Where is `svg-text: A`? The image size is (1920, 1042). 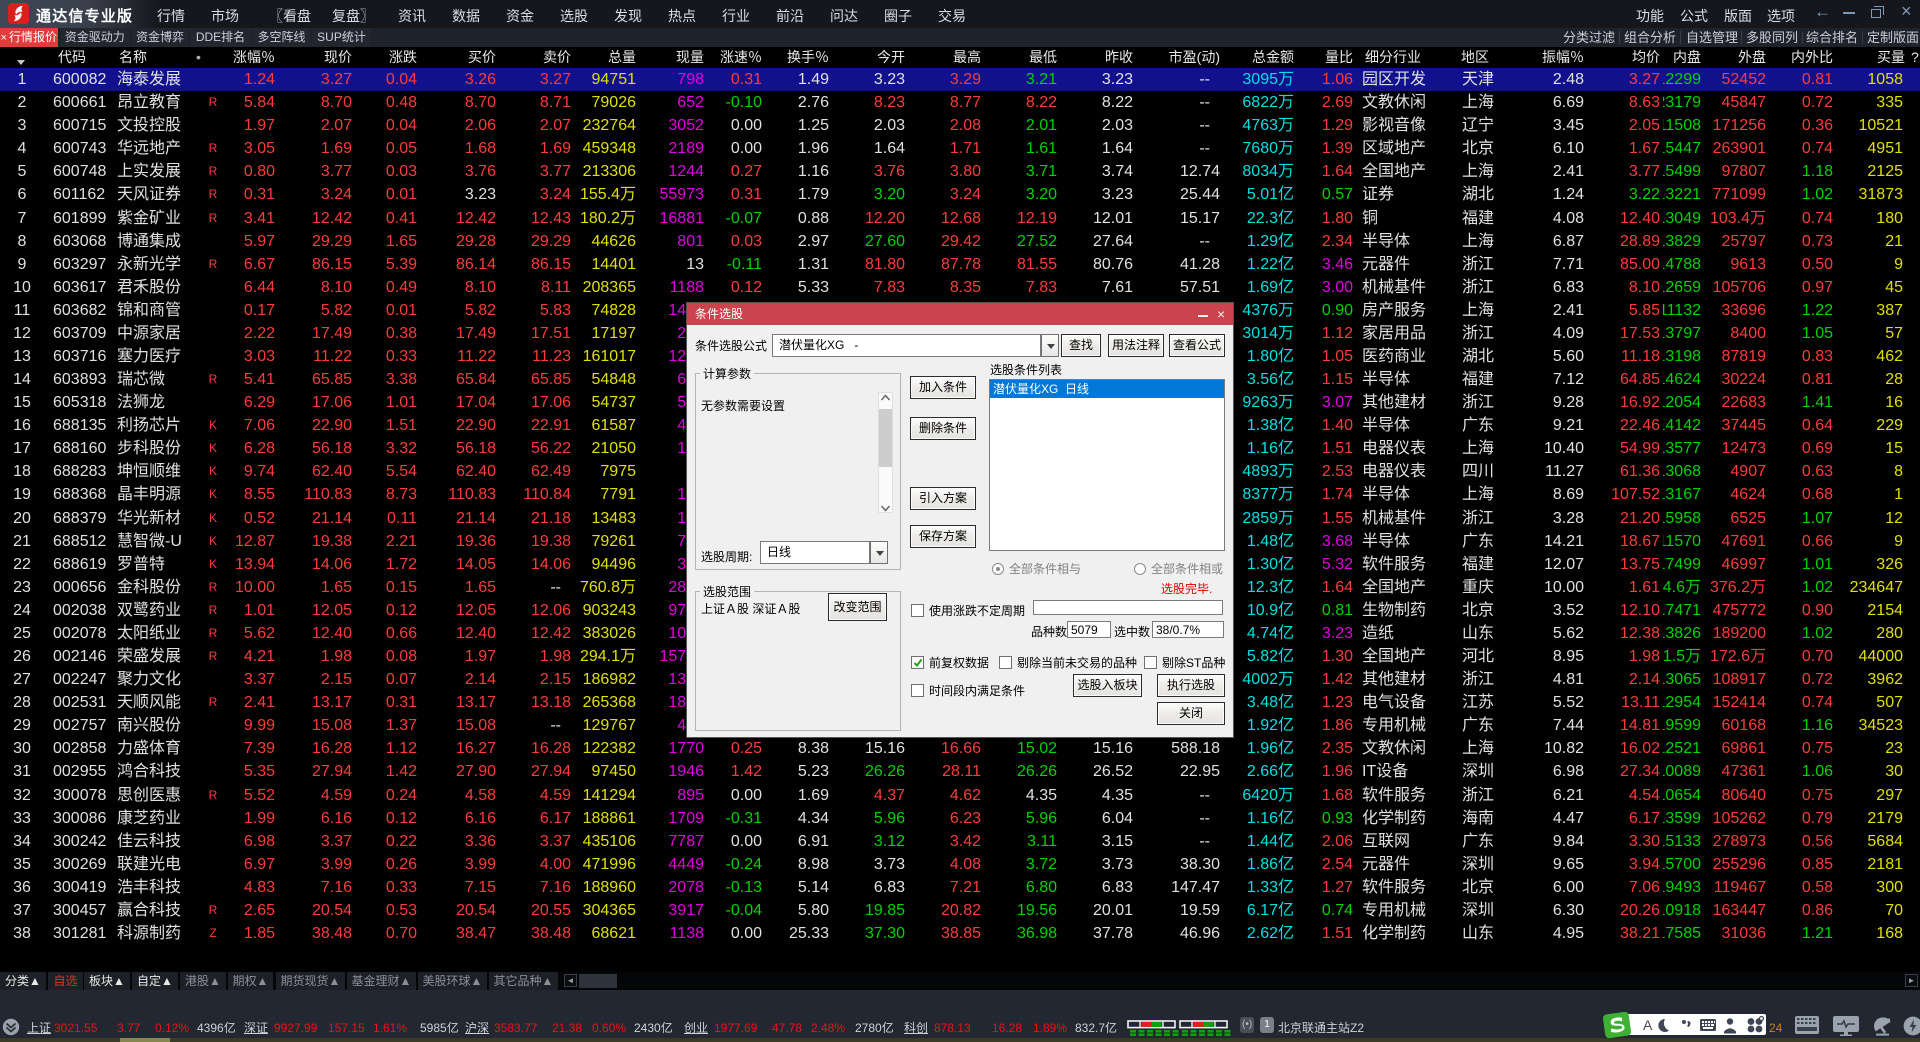
svg-text: A is located at coordinates (1648, 1025).